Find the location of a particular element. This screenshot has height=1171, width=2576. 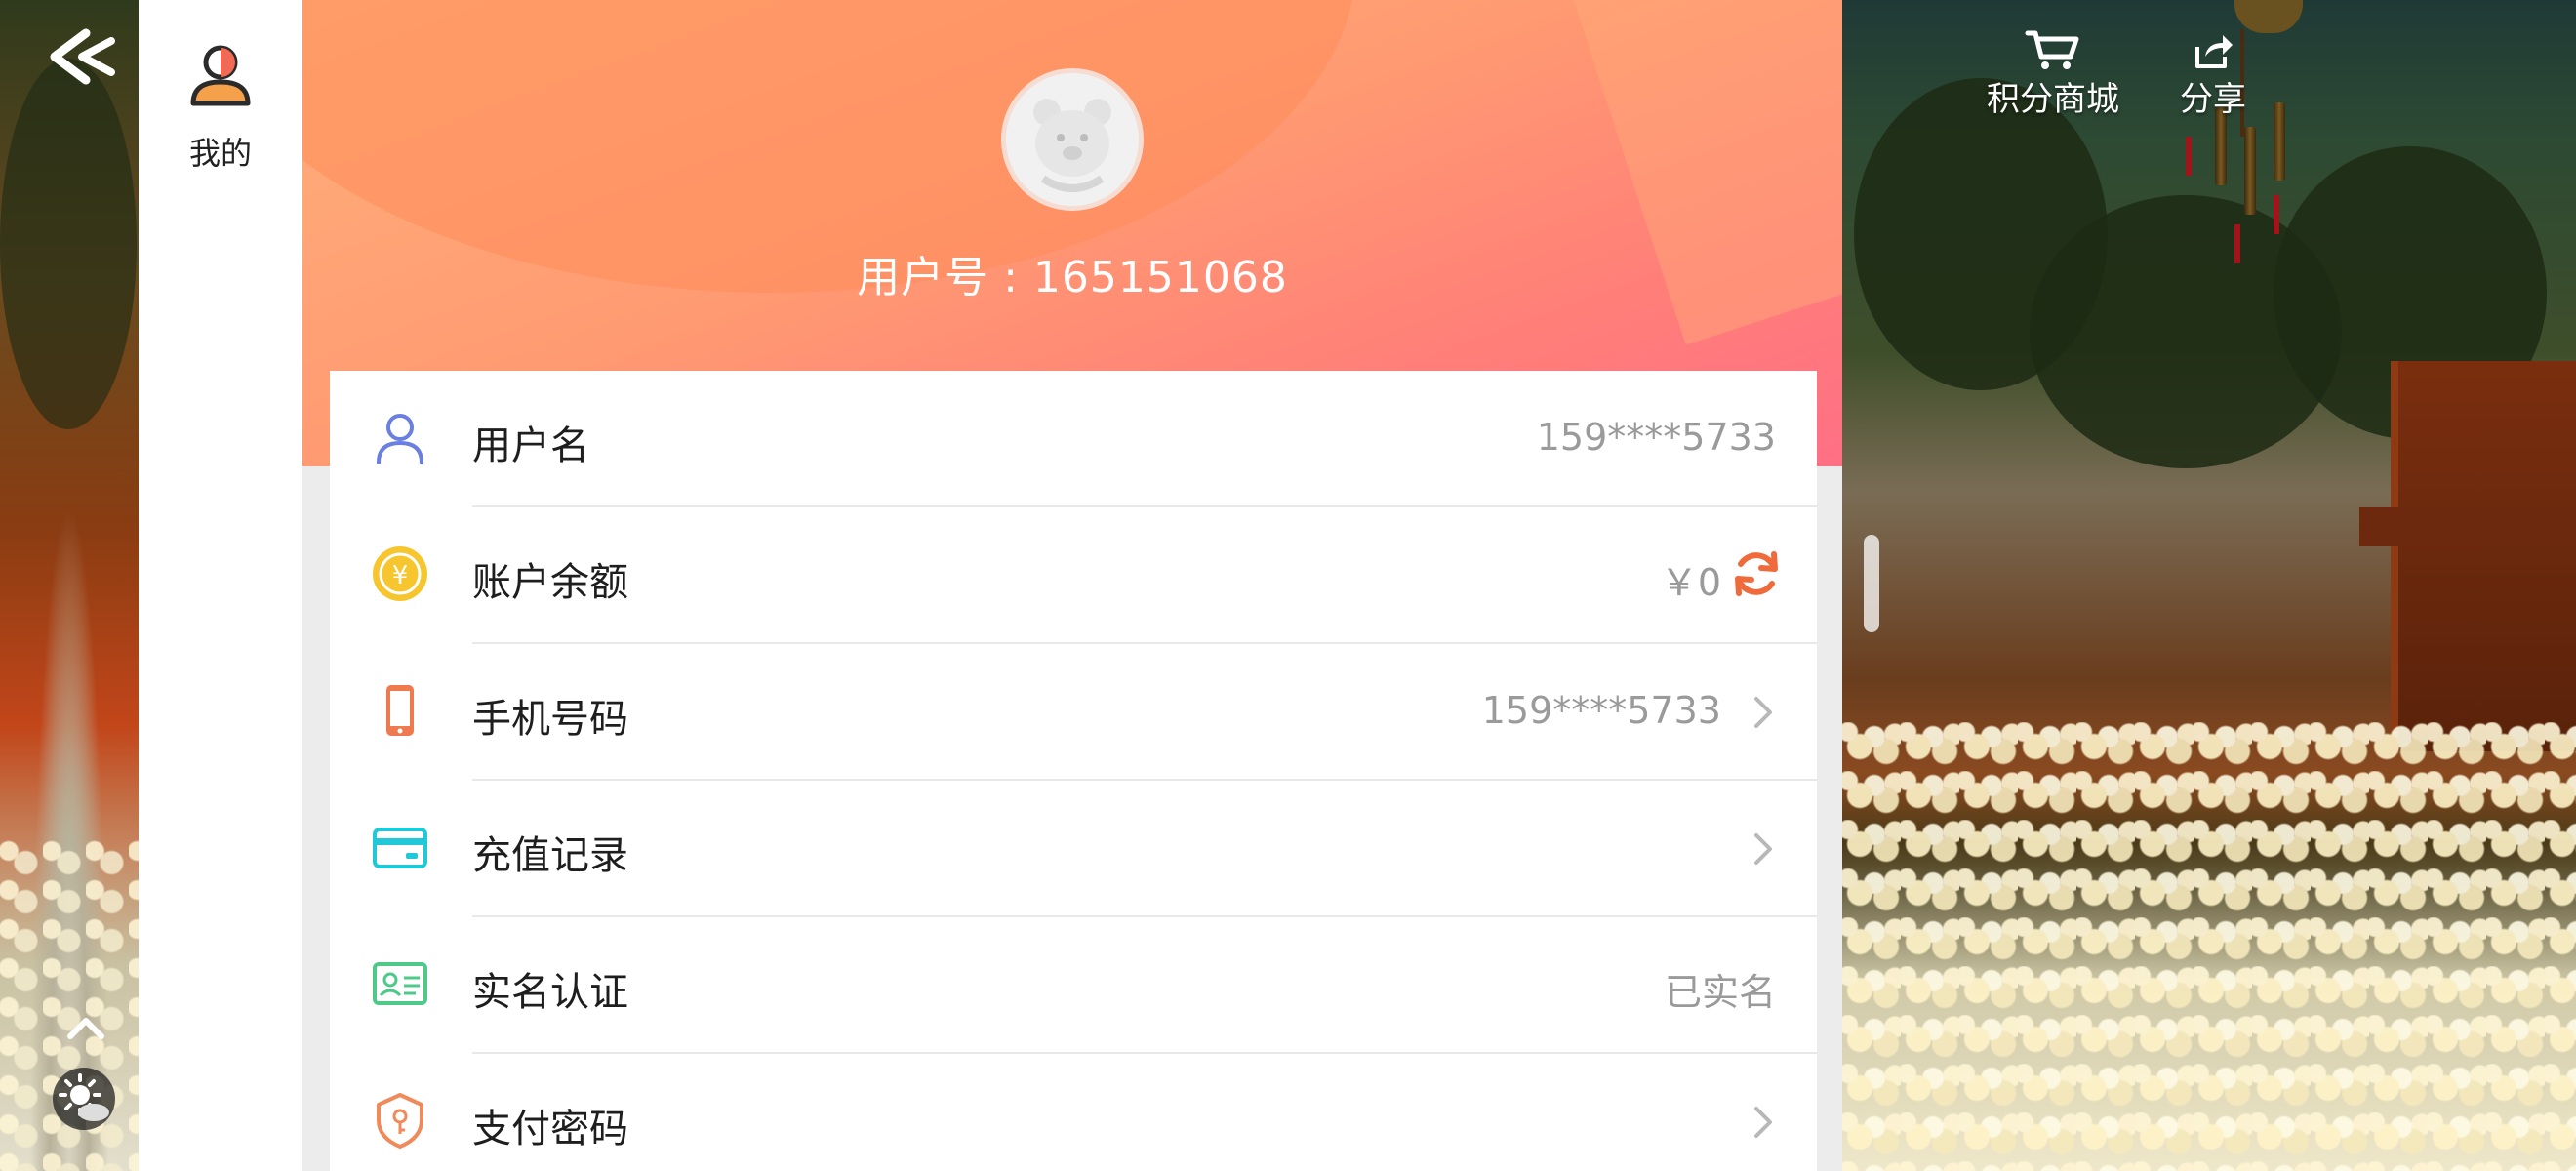

row-value: ￥0 is located at coordinates (1690, 582).